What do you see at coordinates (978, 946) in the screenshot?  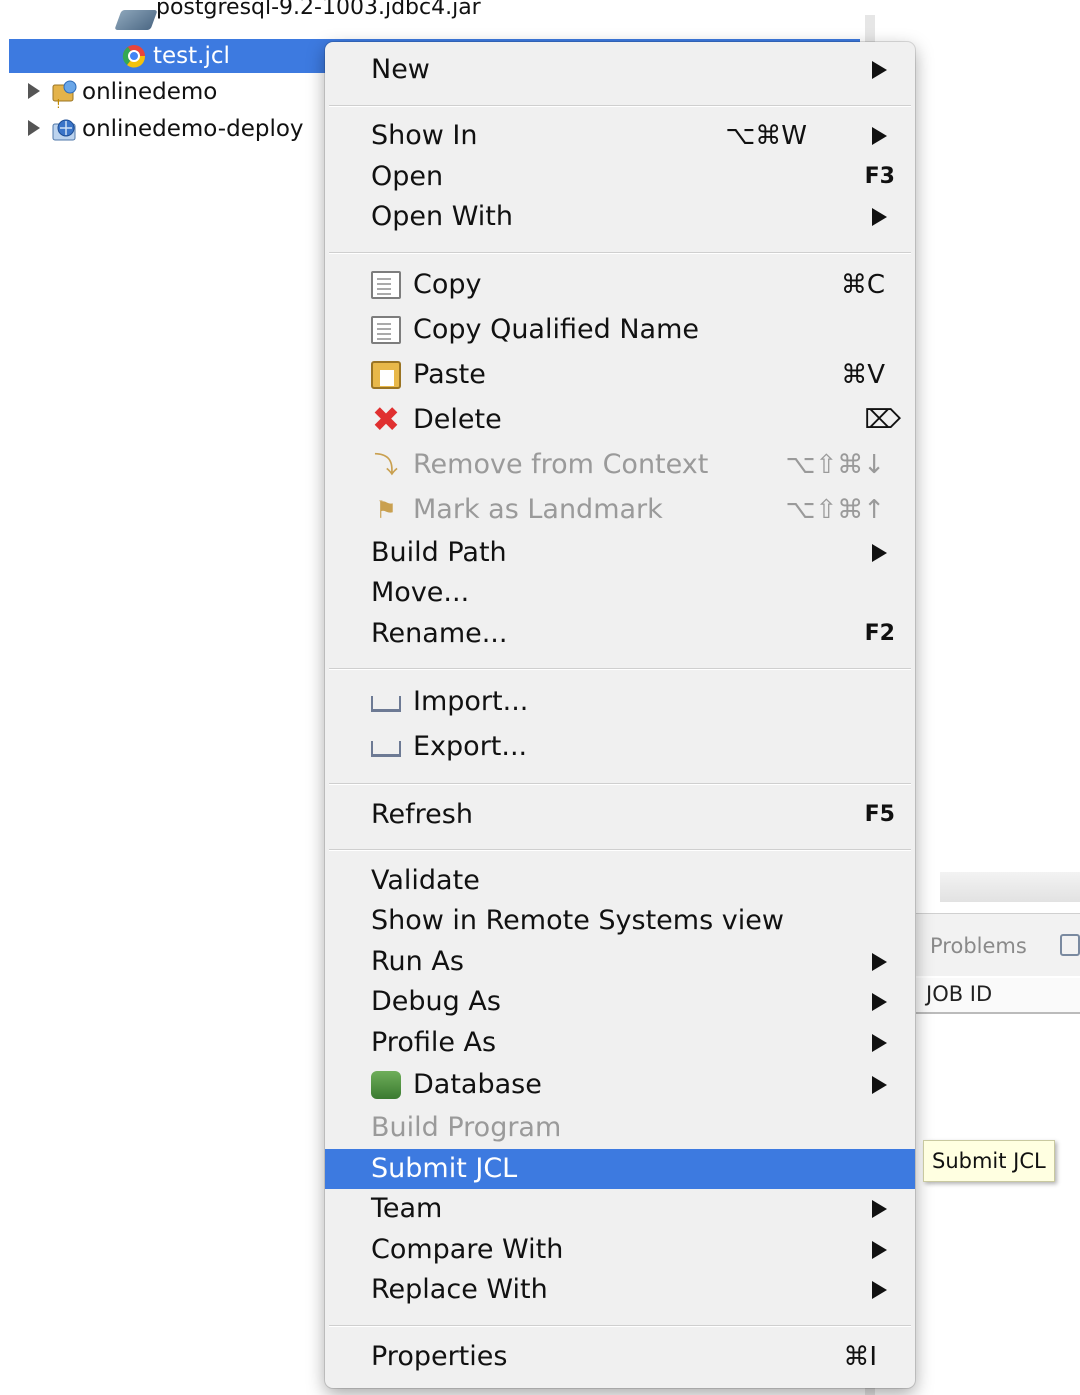 I see `tab-problems: Problems` at bounding box center [978, 946].